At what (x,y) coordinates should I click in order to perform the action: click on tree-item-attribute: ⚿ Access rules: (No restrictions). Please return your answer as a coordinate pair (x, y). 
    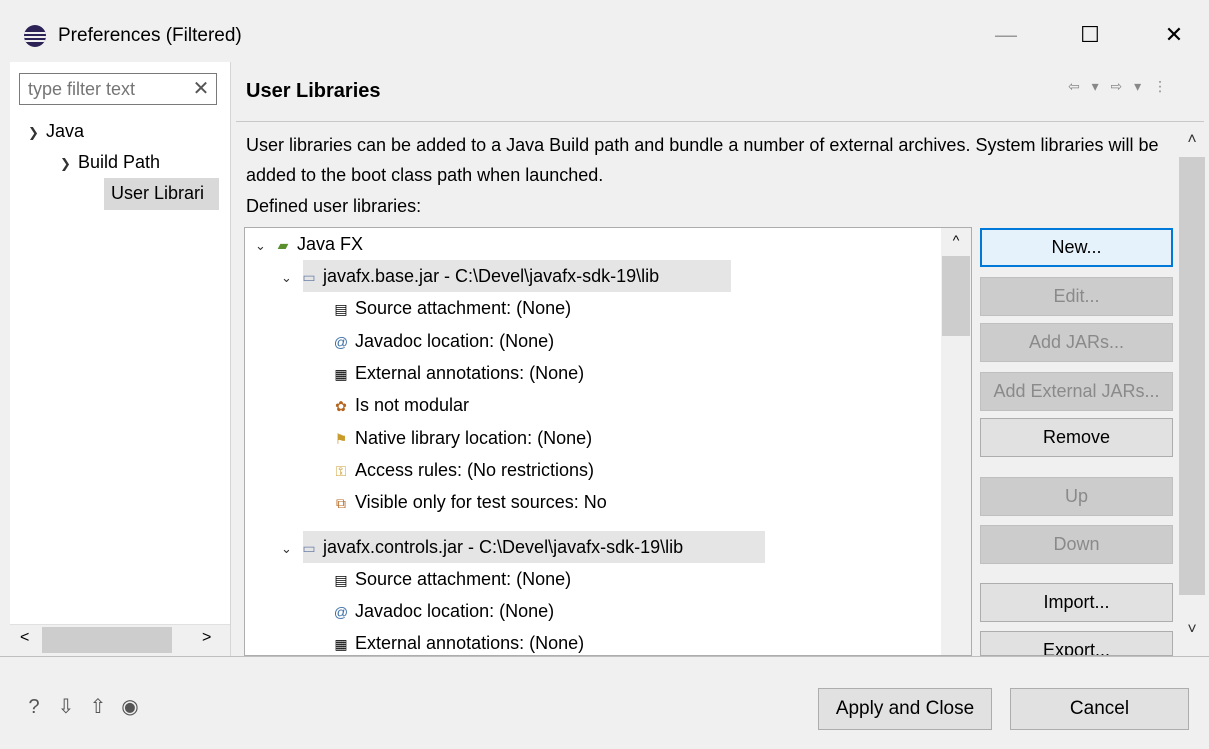
    Looking at the image, I should click on (462, 470).